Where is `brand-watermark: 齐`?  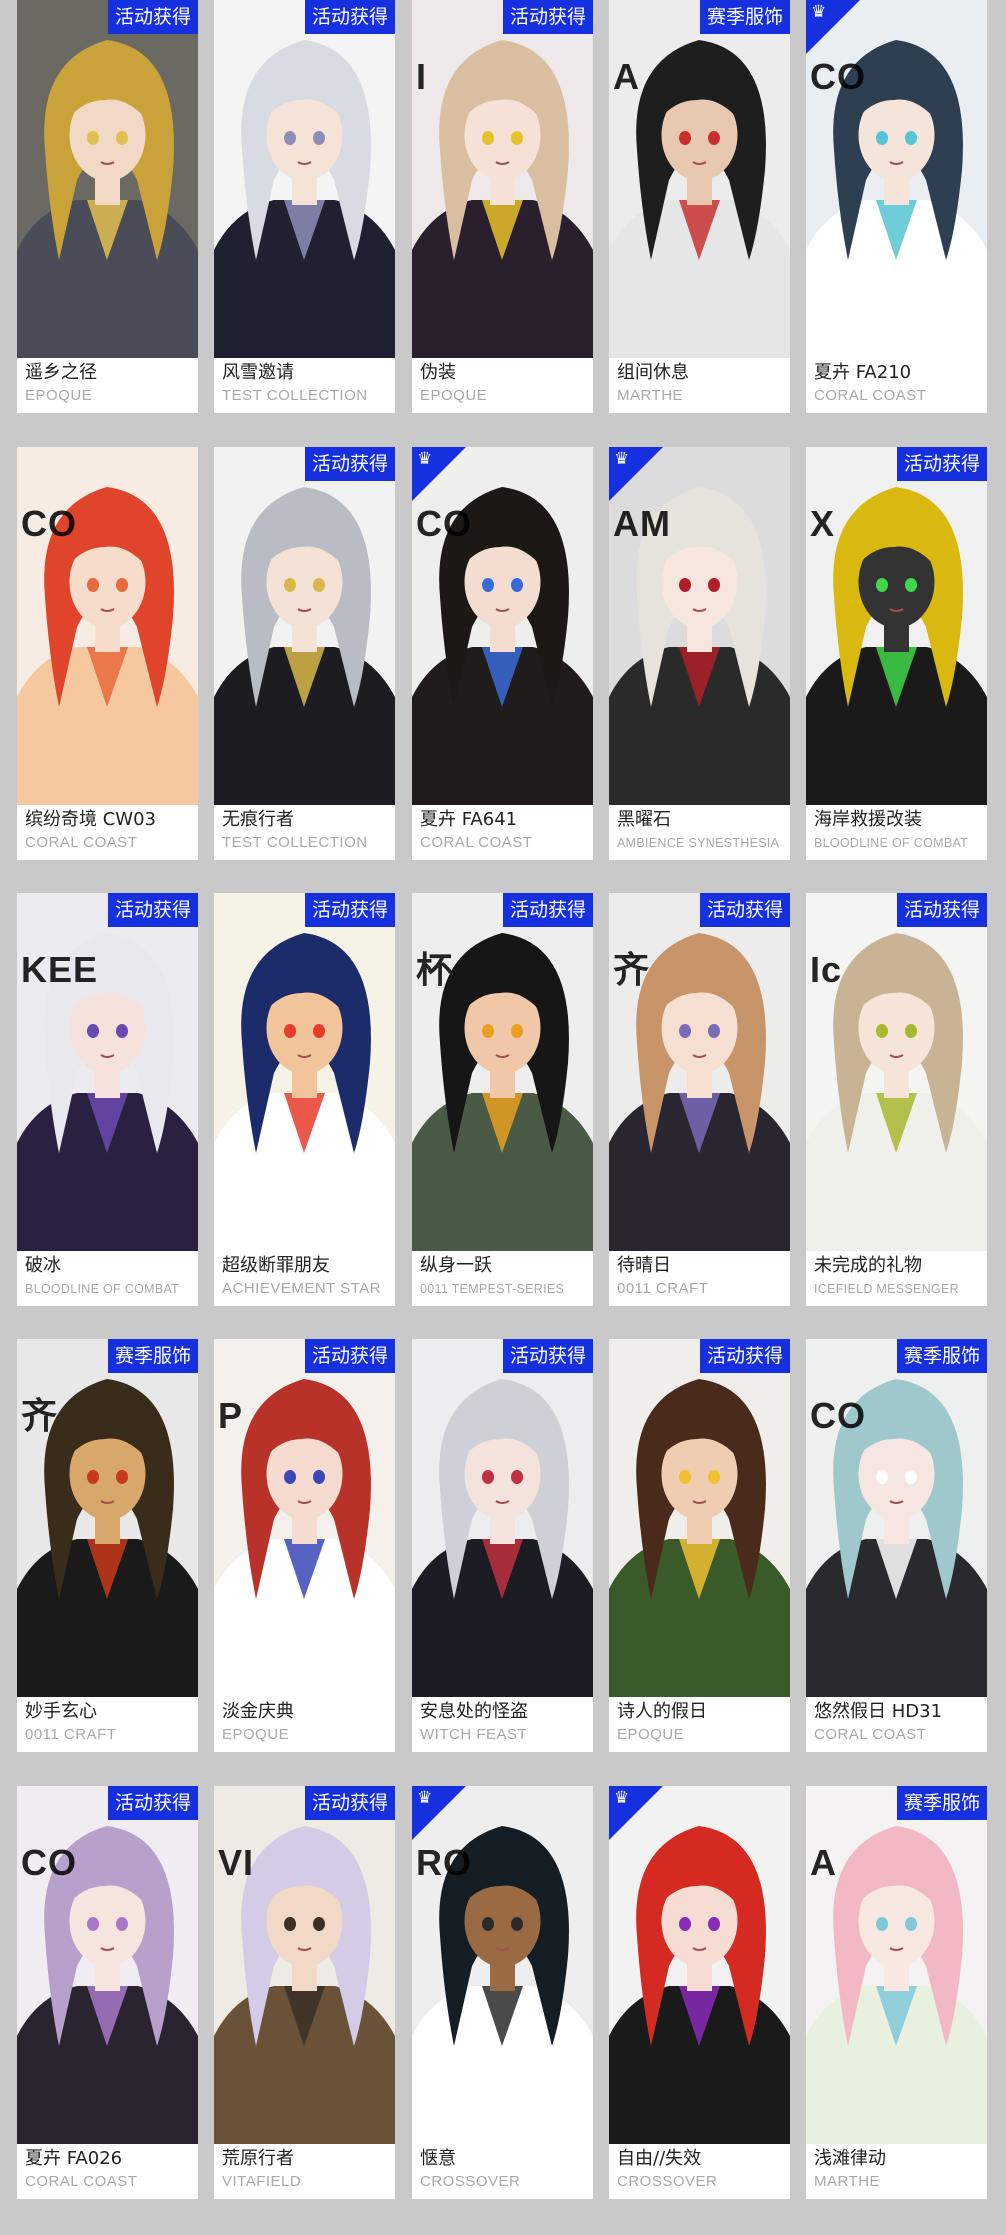 brand-watermark: 齐 is located at coordinates (632, 969).